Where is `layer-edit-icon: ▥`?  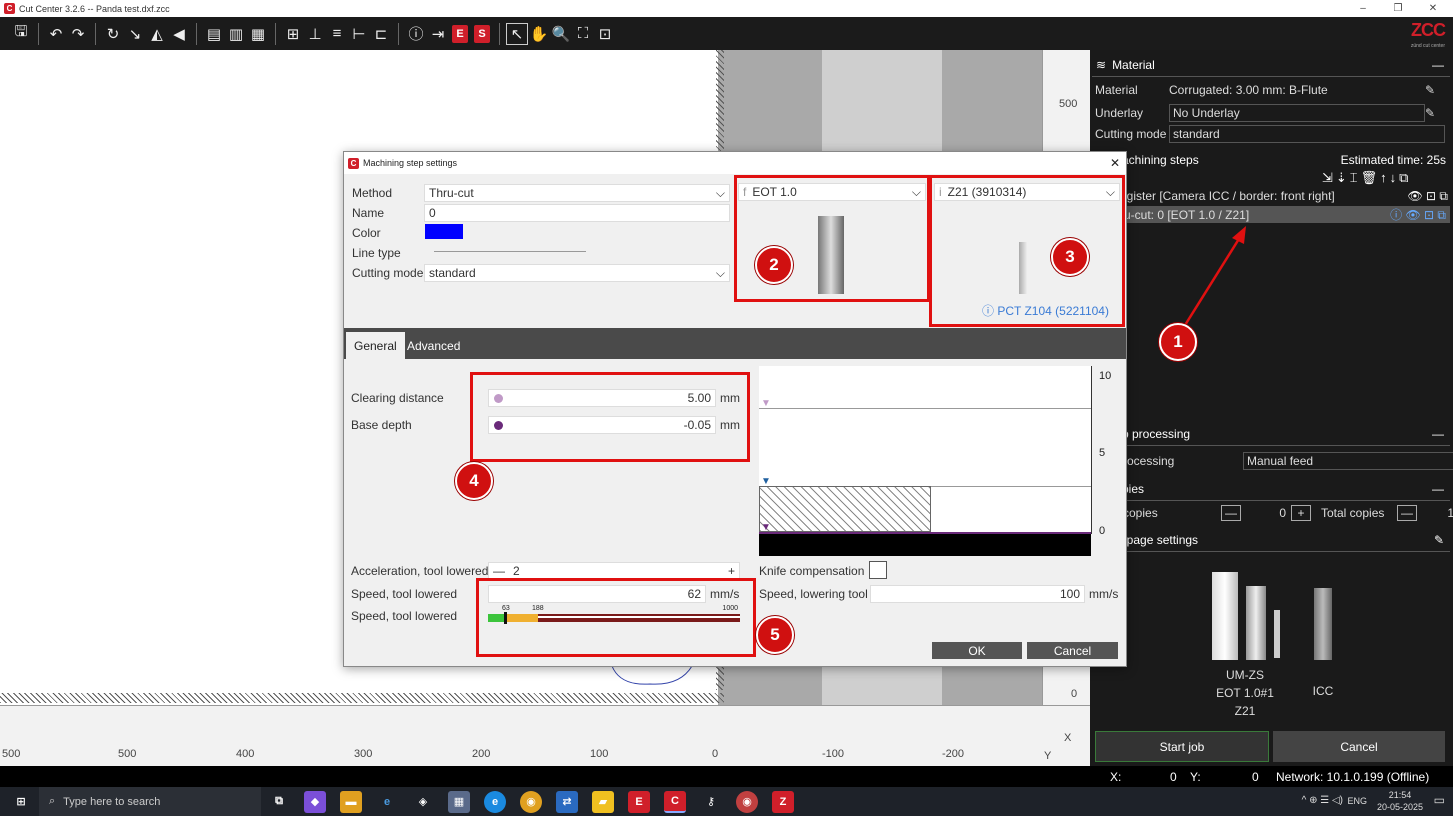
layer-edit-icon: ▥ is located at coordinates (236, 34).